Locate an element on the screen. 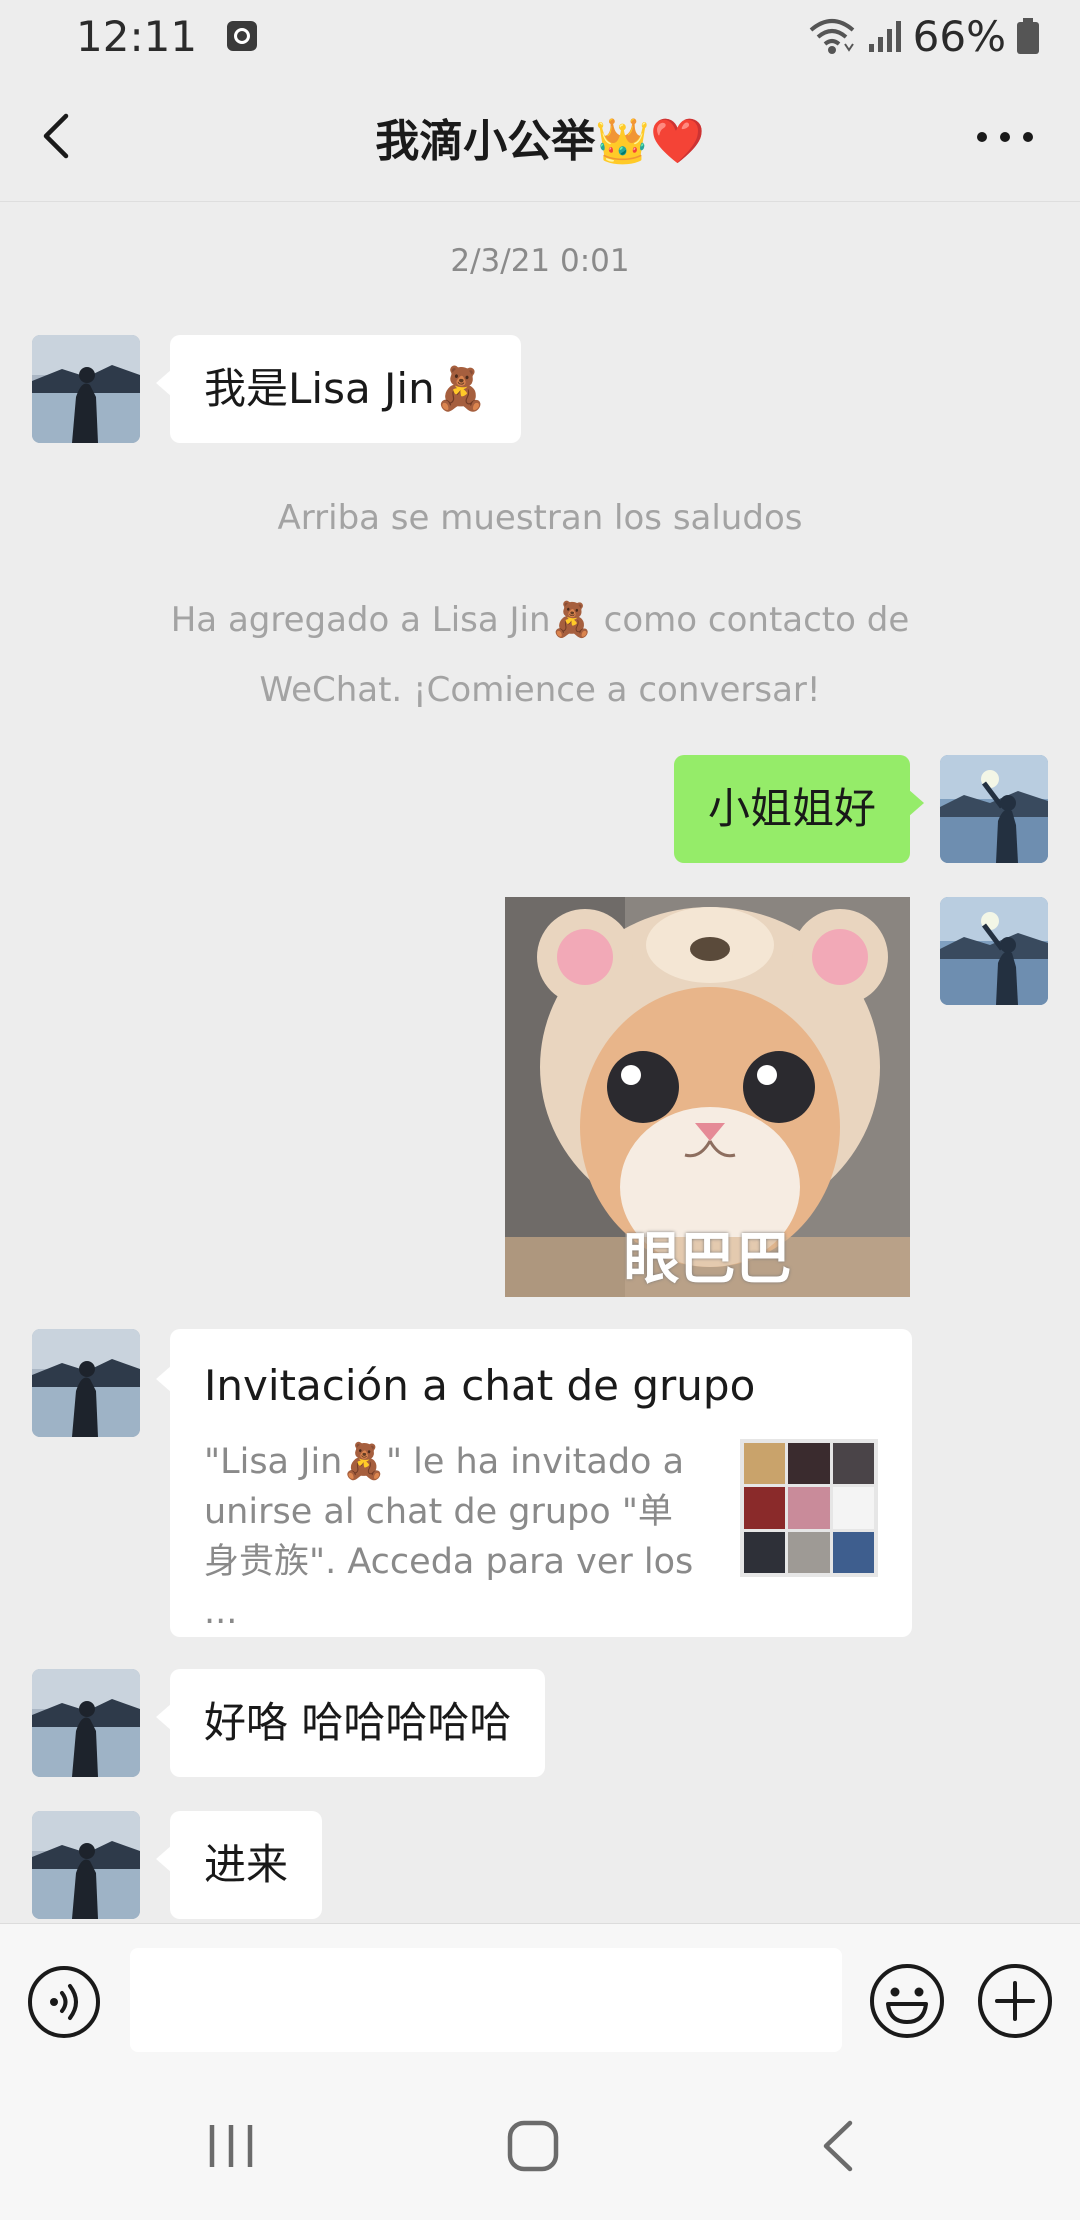  more-dots-icon is located at coordinates (1005, 137).